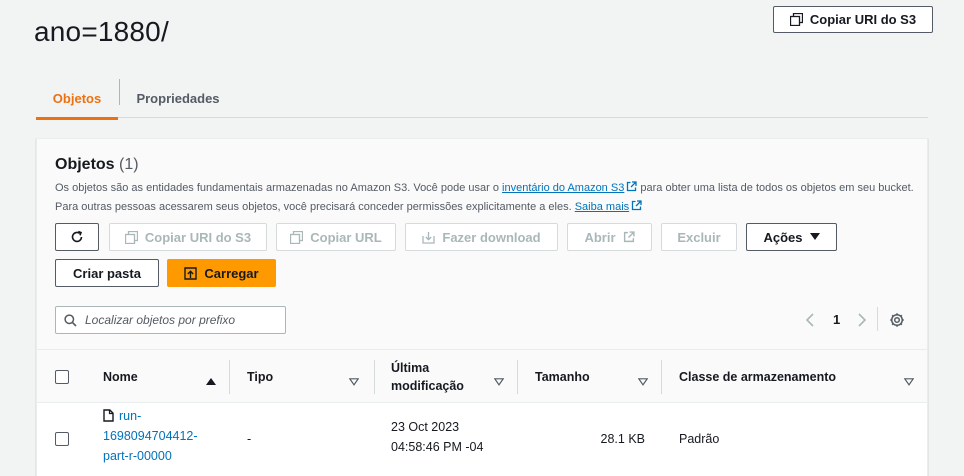  What do you see at coordinates (863, 19) in the screenshot?
I see `copy-s3-uri-header-label: Copiar URI do S3` at bounding box center [863, 19].